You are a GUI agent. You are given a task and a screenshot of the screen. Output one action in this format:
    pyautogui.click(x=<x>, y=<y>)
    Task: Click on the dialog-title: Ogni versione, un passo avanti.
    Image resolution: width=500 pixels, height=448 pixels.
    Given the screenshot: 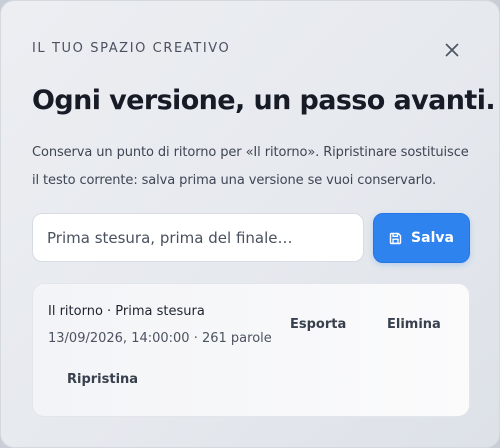 What is the action you would take?
    pyautogui.click(x=264, y=100)
    